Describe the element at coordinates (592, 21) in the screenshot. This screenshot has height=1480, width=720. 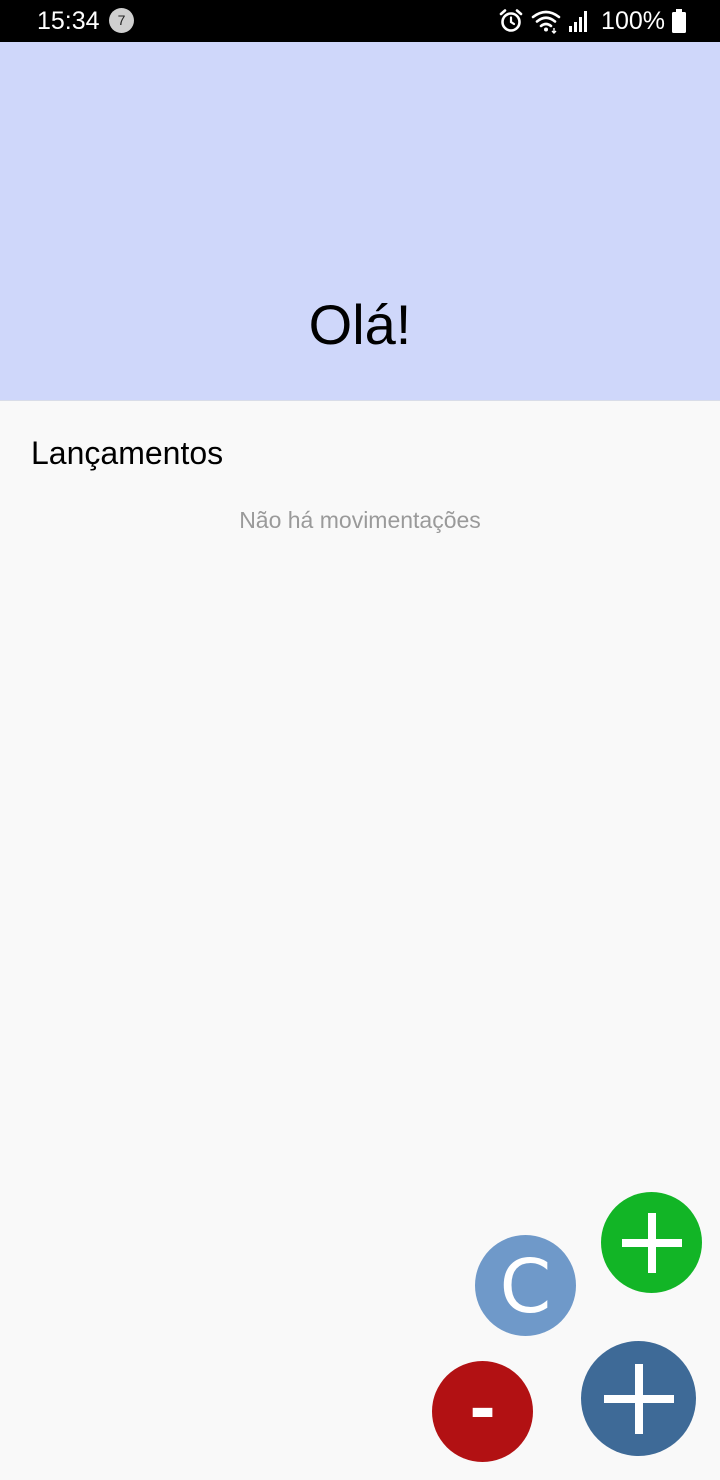
I see `status-icons: 100%` at that location.